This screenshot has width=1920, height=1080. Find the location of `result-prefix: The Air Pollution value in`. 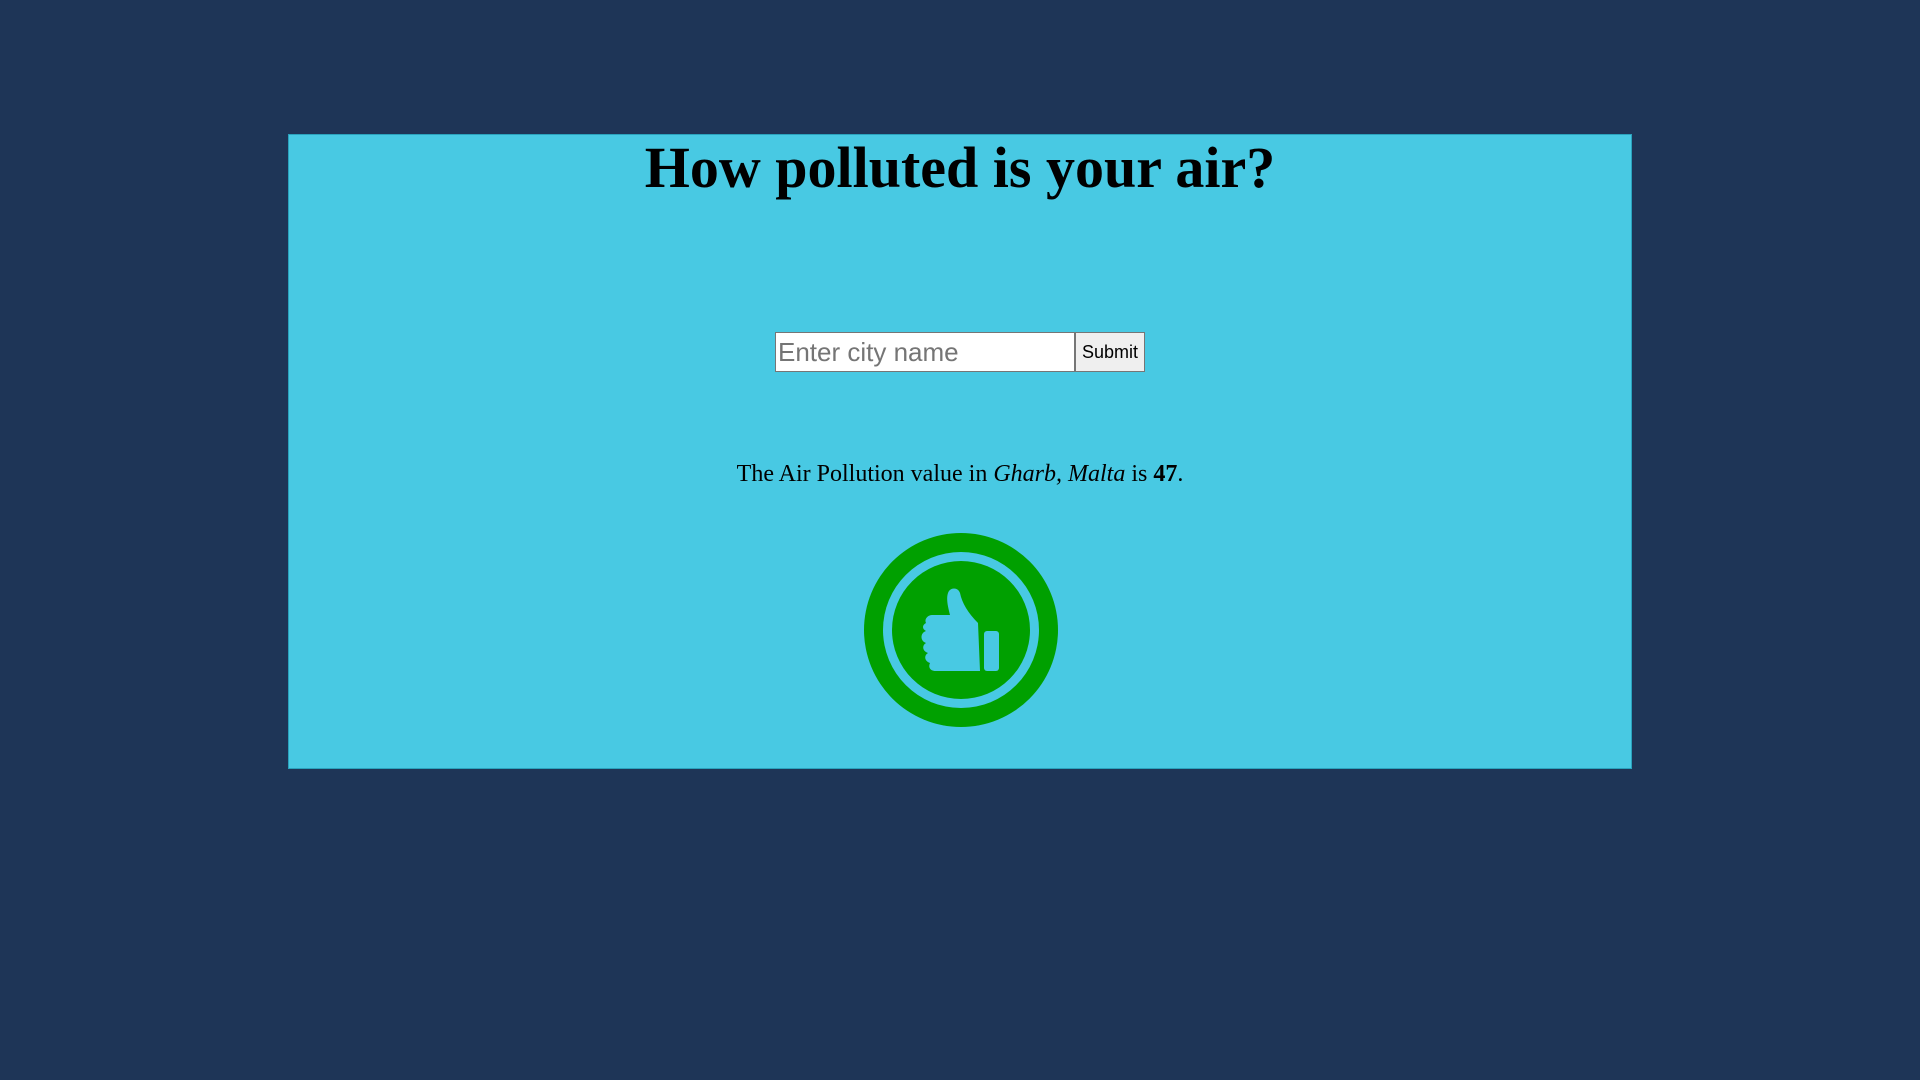

result-prefix: The Air Pollution value in is located at coordinates (865, 474).